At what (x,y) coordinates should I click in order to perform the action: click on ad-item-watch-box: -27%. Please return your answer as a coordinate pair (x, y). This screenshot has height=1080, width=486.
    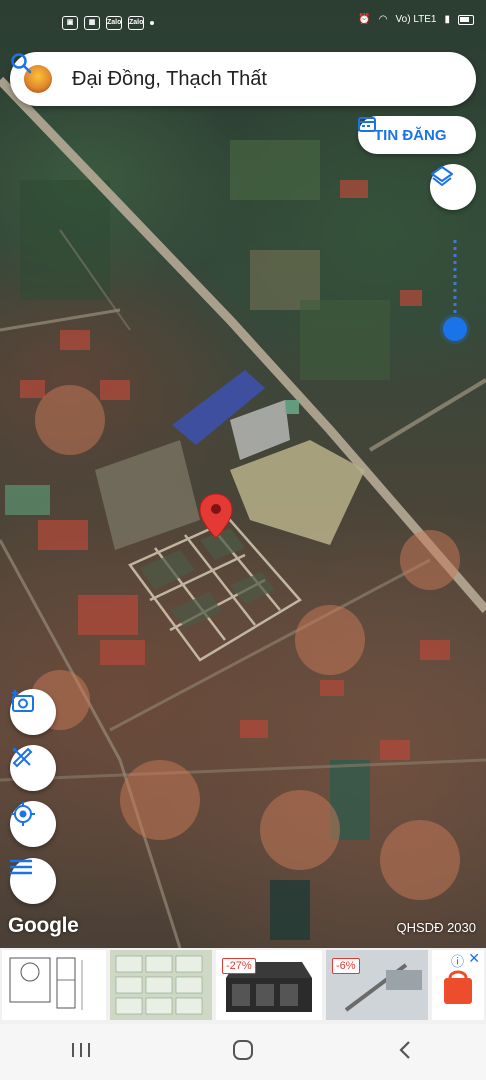
    Looking at the image, I should click on (269, 985).